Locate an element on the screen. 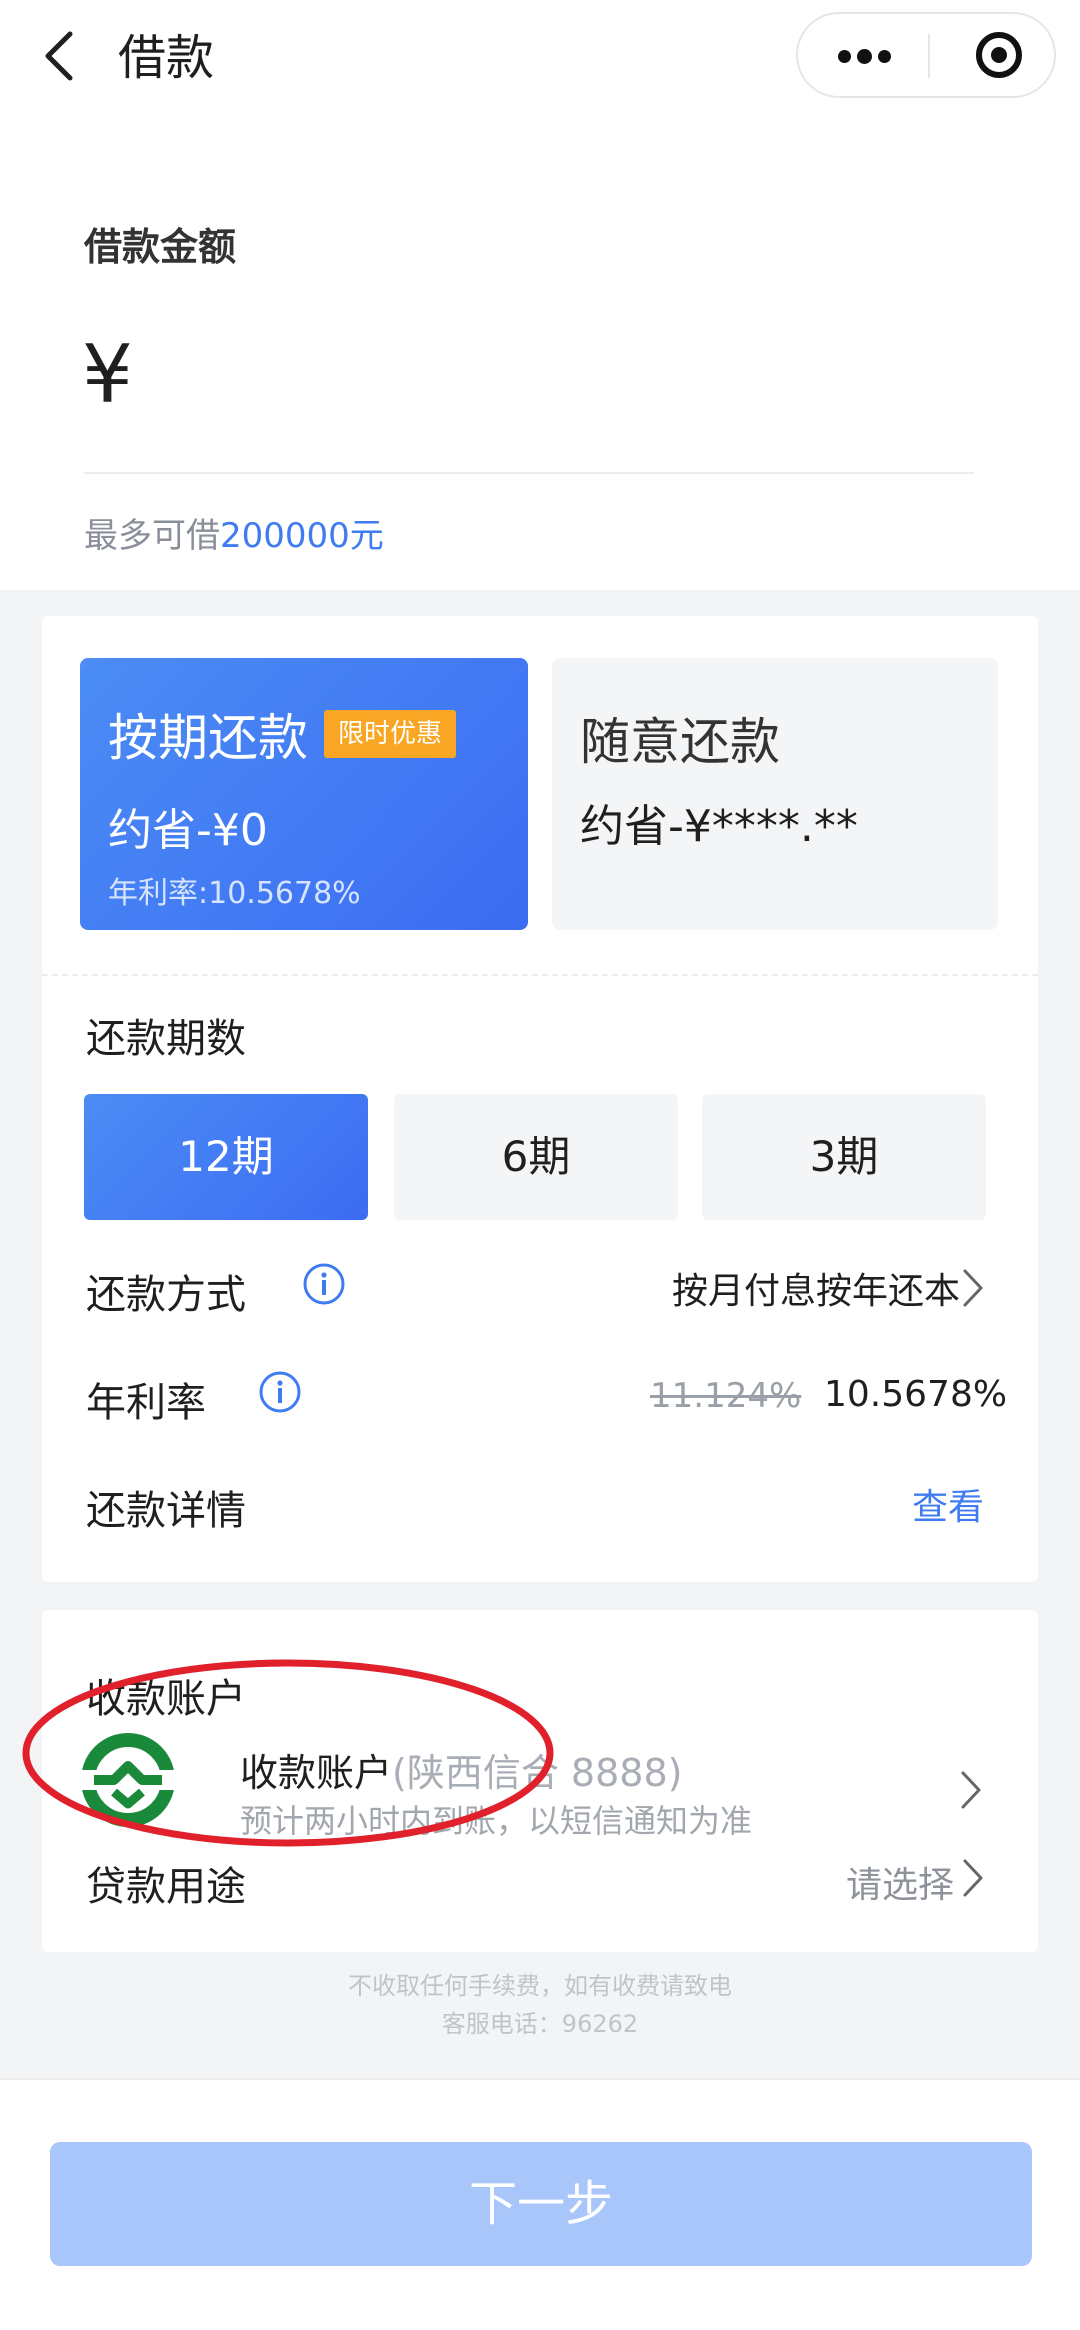  back-arrow-icon is located at coordinates (60, 56).